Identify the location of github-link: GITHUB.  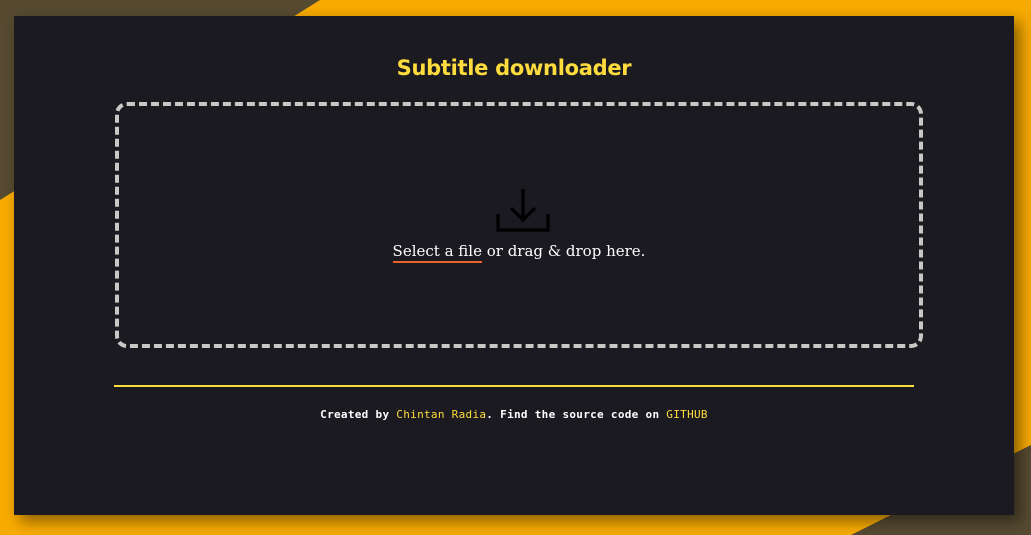
(687, 414).